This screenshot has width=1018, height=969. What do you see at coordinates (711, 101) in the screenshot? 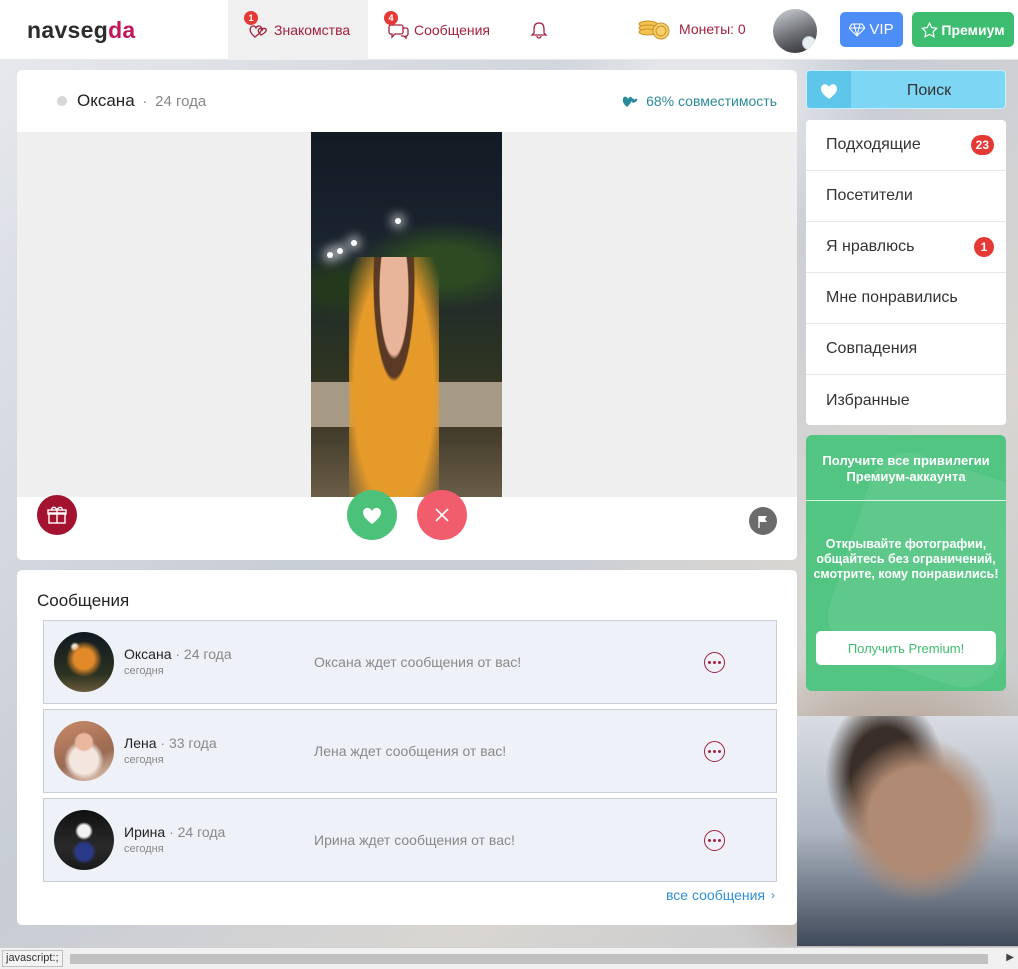
I see `compatibility-label: 68% совместимость` at bounding box center [711, 101].